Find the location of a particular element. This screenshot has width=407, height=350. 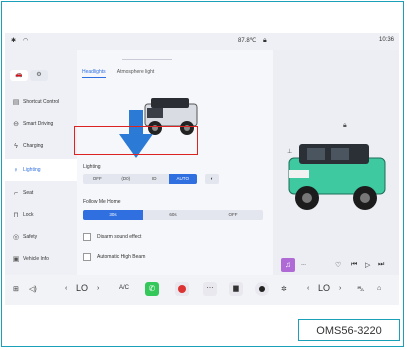

tab-atmosphere-light: Atmosphere light is located at coordinates (136, 72).